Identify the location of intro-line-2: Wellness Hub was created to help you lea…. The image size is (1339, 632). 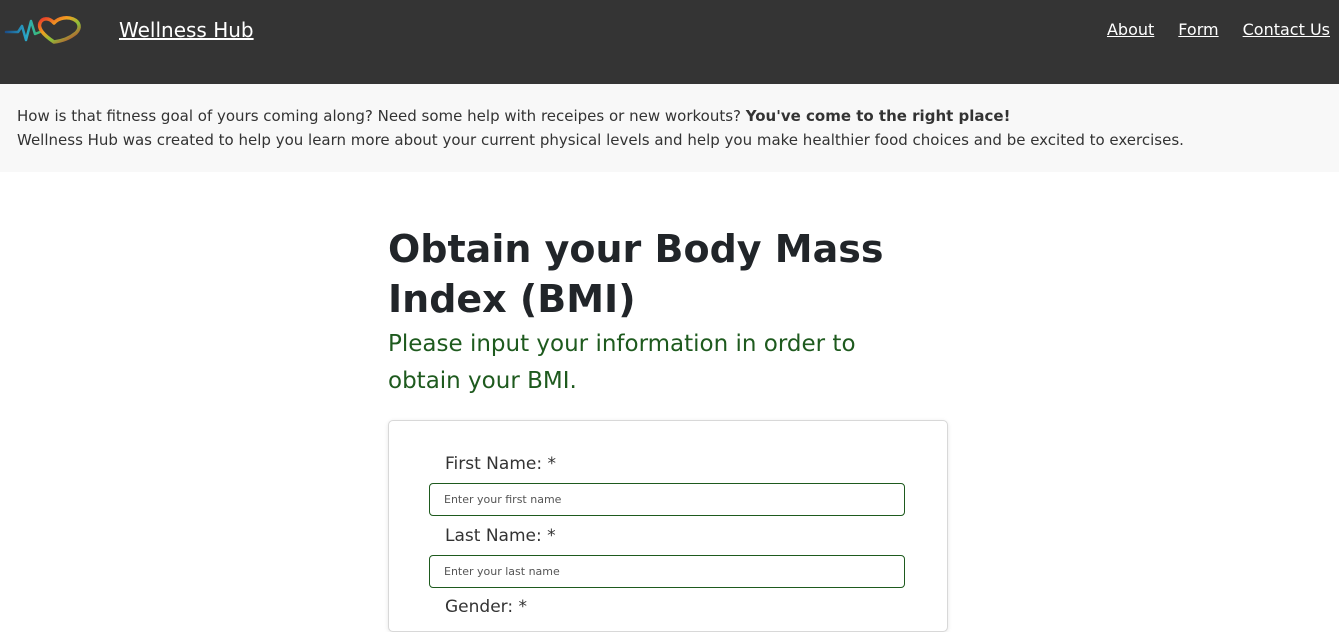
(600, 140).